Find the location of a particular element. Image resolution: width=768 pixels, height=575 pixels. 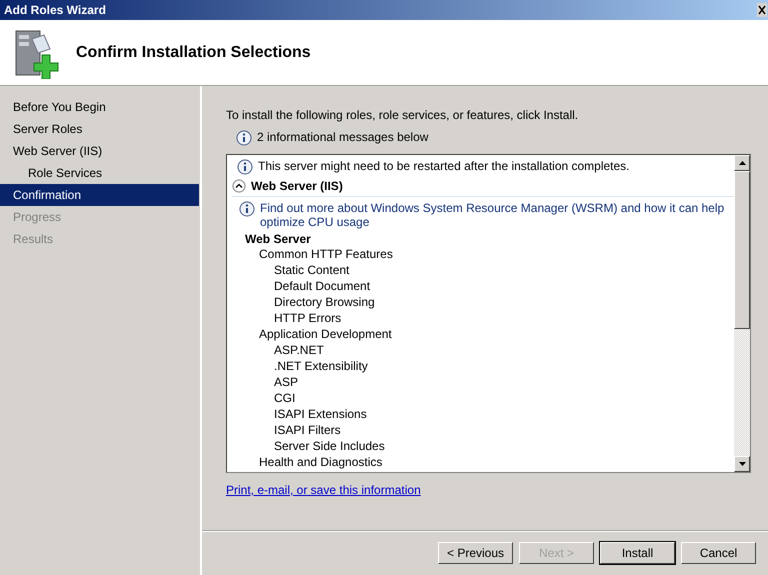

window-title: Add Roles Wizard is located at coordinates (55, 10).